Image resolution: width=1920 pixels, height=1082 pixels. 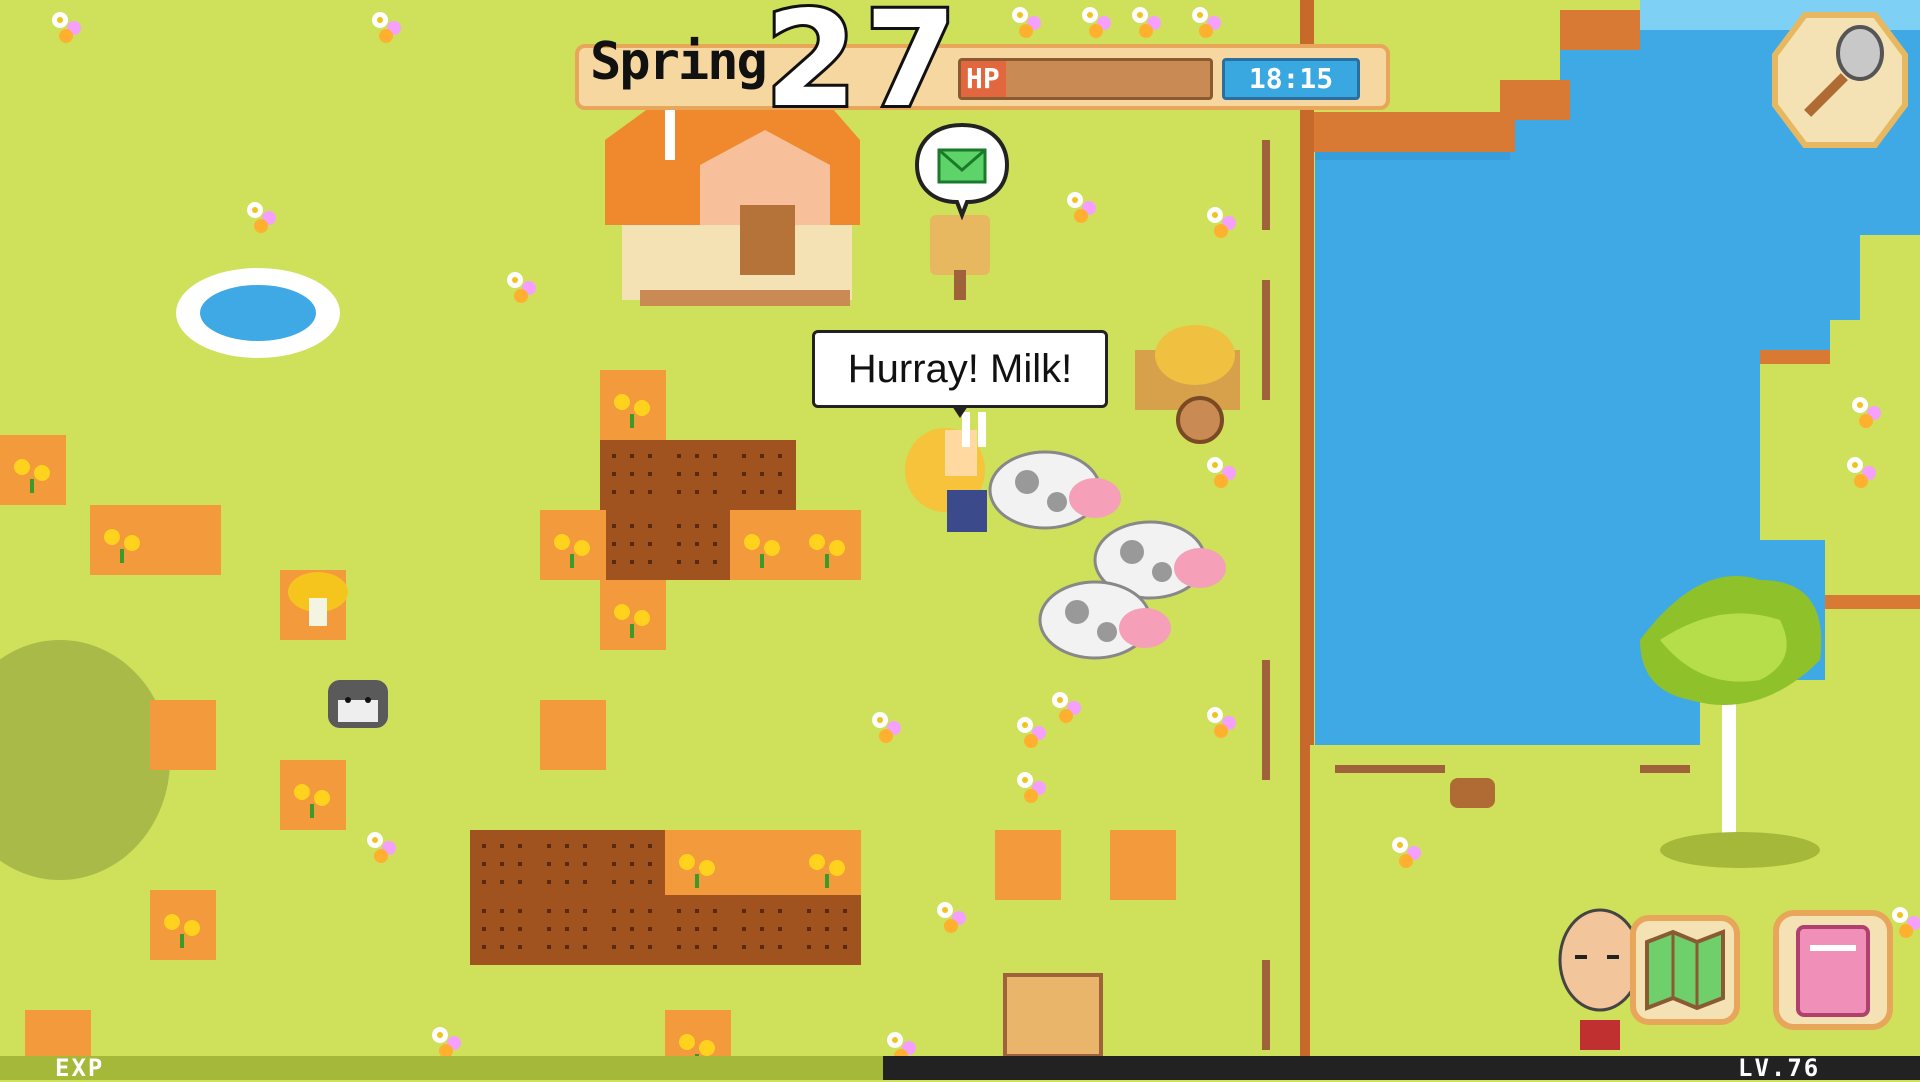 I want to click on pond, so click(x=258, y=313).